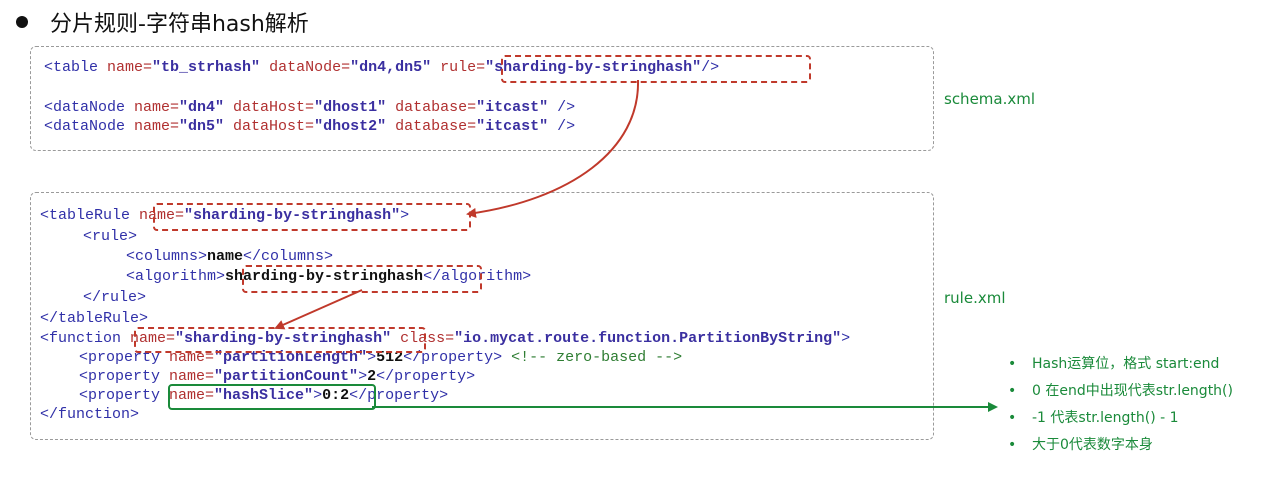 This screenshot has height=486, width=1266. Describe the element at coordinates (553, 148) in the screenshot. I see `rule-to-tablerule-arrow` at that location.